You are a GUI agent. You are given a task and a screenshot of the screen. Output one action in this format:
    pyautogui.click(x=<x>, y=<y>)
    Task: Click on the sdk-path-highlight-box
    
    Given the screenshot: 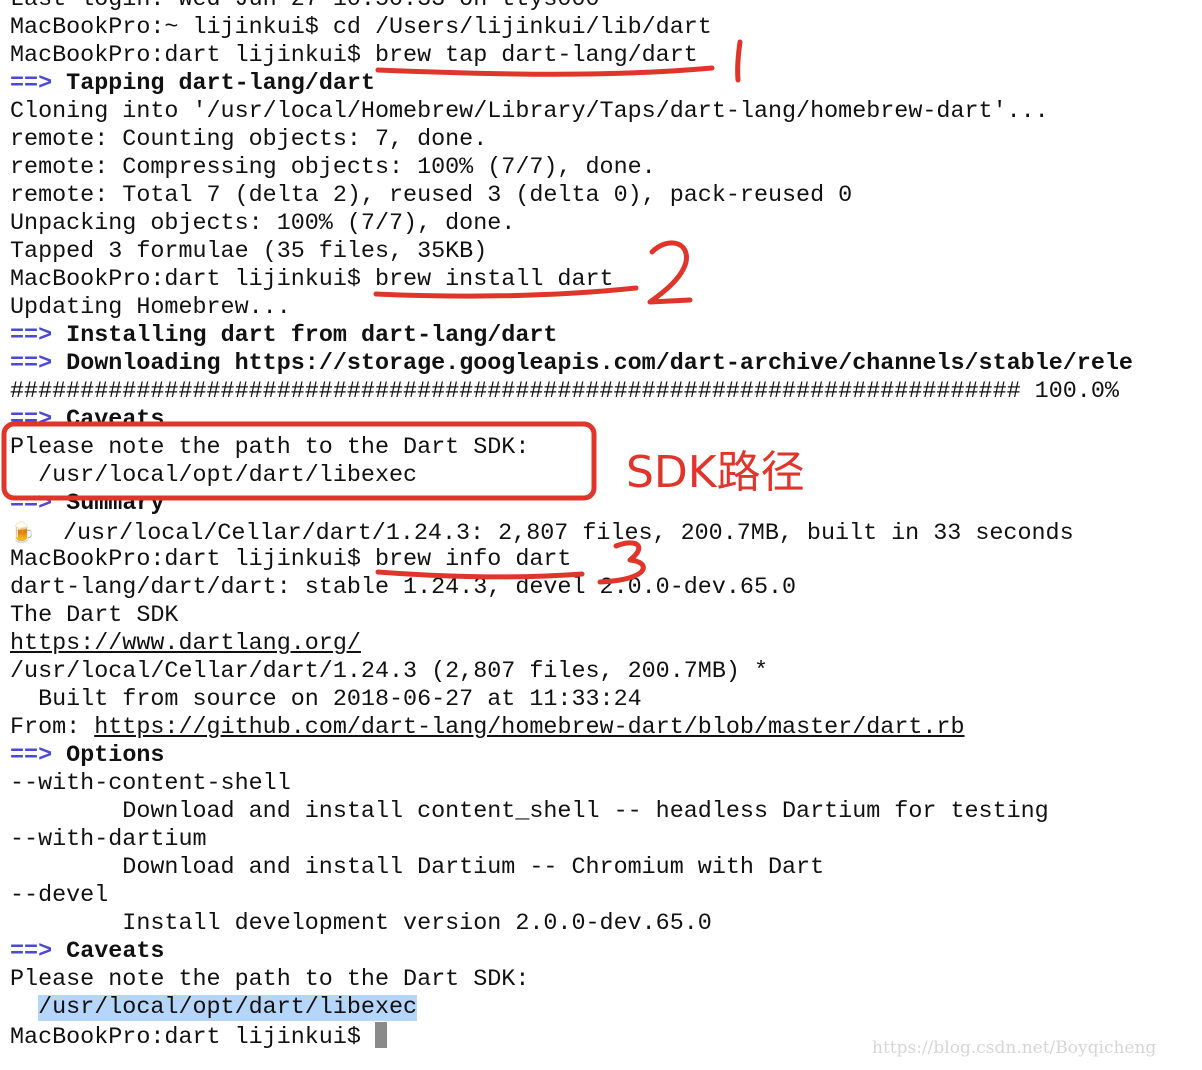 What is the action you would take?
    pyautogui.click(x=299, y=461)
    